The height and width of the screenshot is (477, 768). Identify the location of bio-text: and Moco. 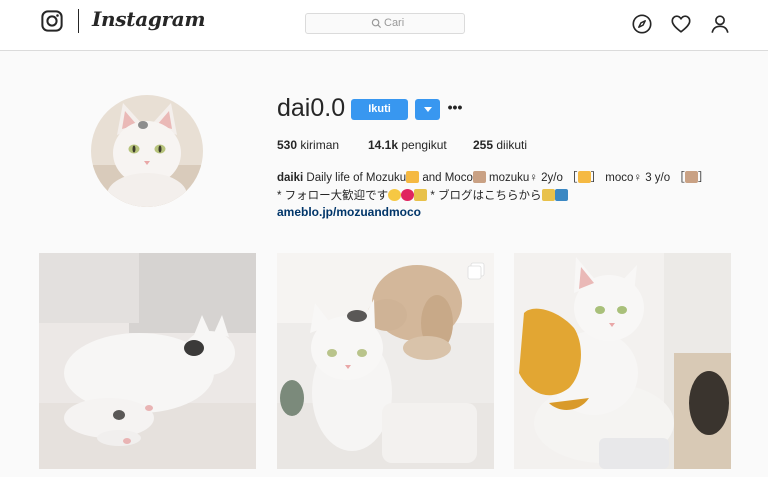
(446, 178).